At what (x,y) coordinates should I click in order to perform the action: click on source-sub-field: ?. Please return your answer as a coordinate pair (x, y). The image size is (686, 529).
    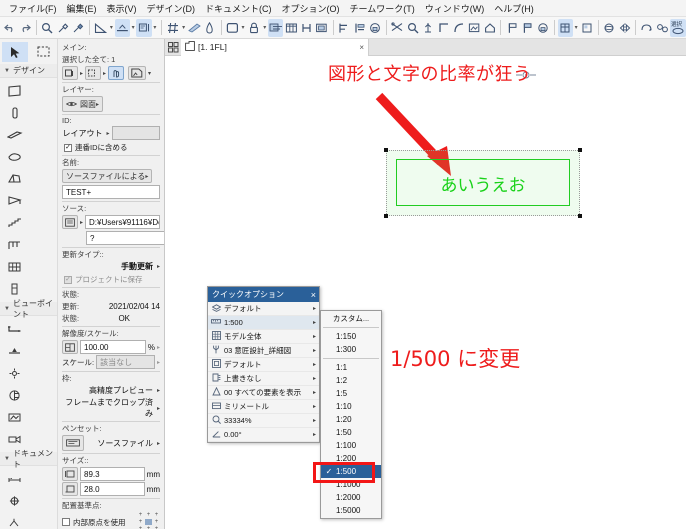
    Looking at the image, I should click on (125, 238).